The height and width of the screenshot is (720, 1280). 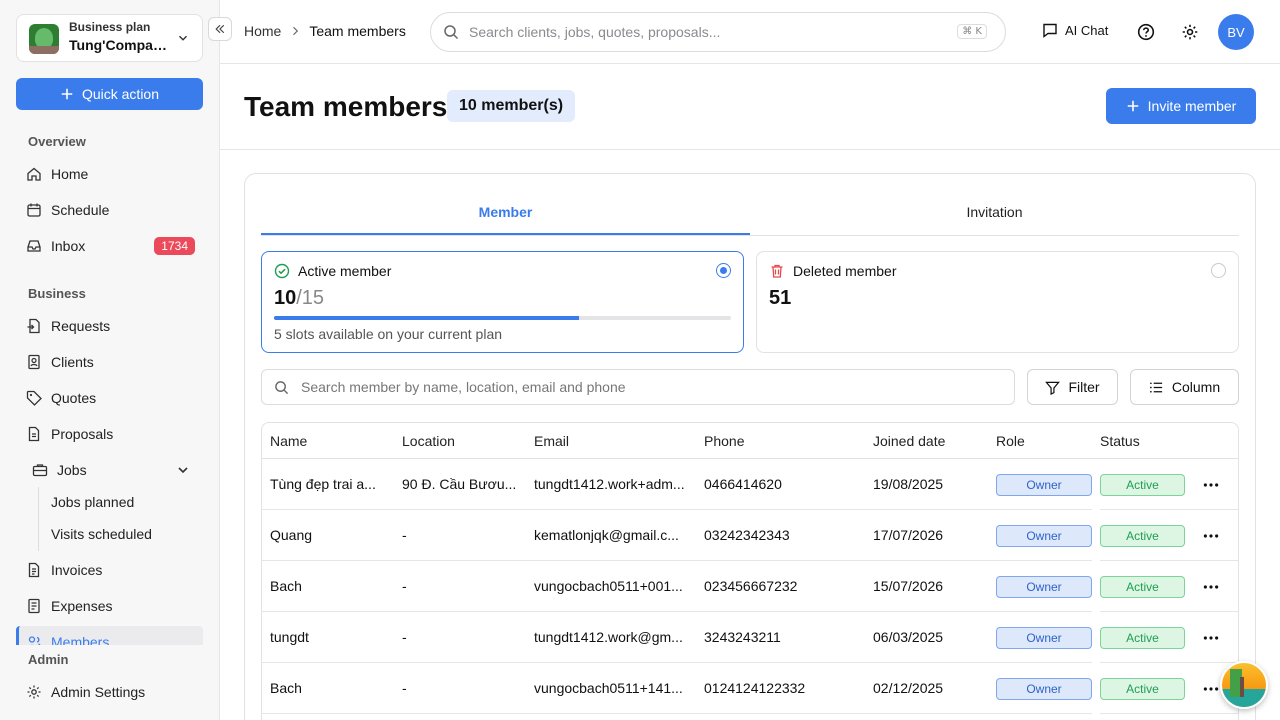 What do you see at coordinates (110, 27) in the screenshot?
I see `workspace-plan: Business plan` at bounding box center [110, 27].